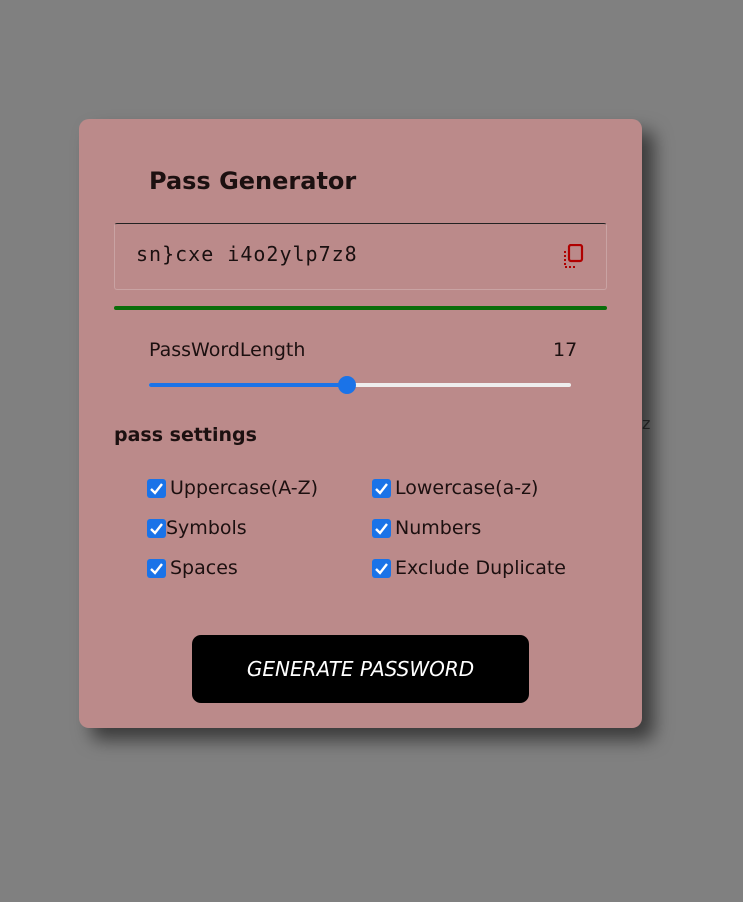 The height and width of the screenshot is (902, 743). I want to click on numbers-checkbox, so click(381, 528).